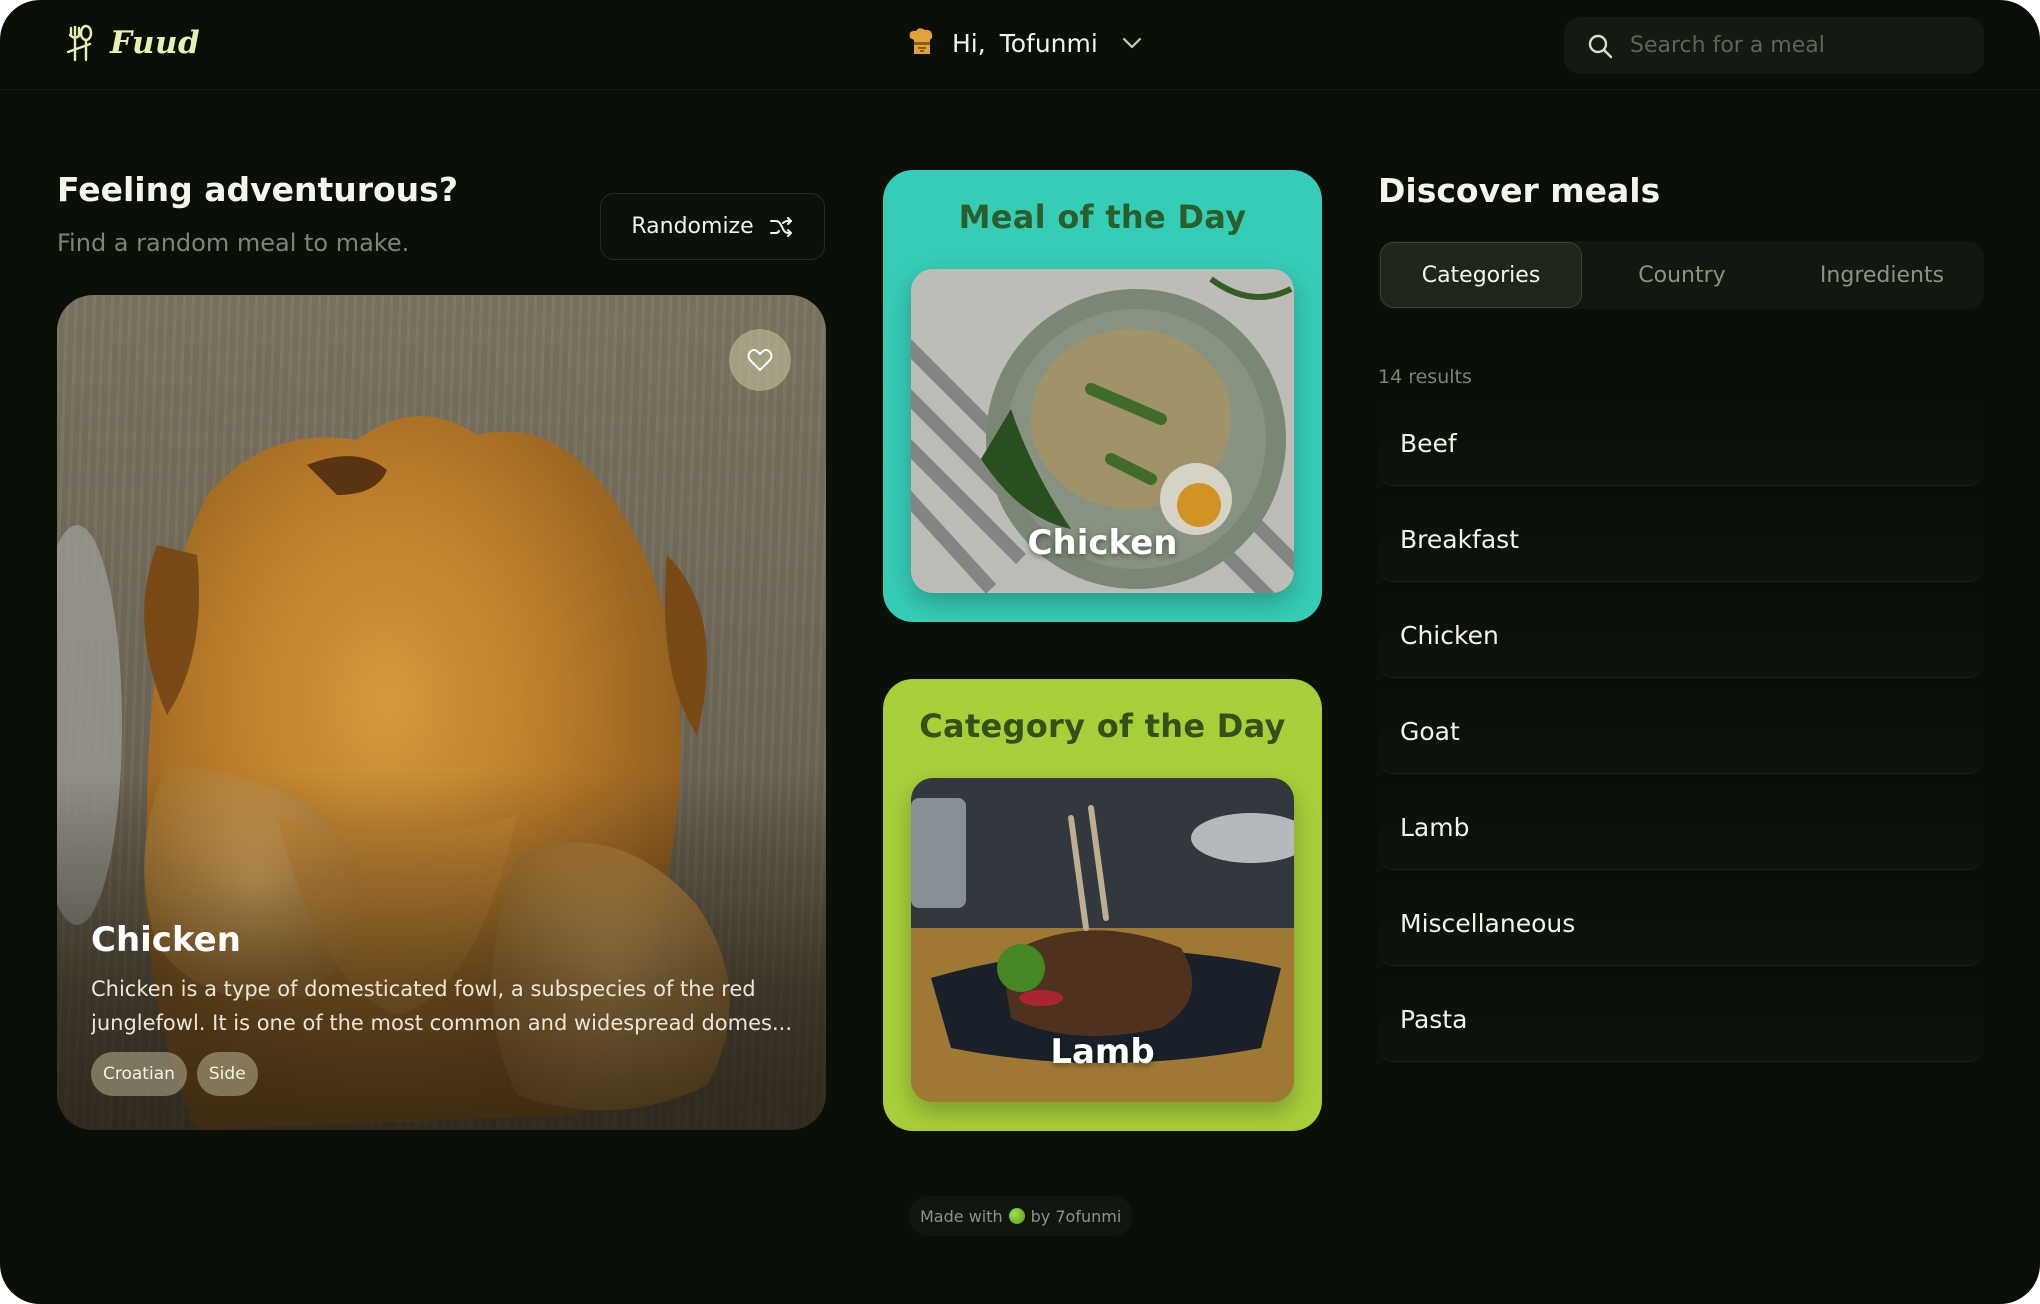  Describe the element at coordinates (227, 1074) in the screenshot. I see `tag-category: Side` at that location.